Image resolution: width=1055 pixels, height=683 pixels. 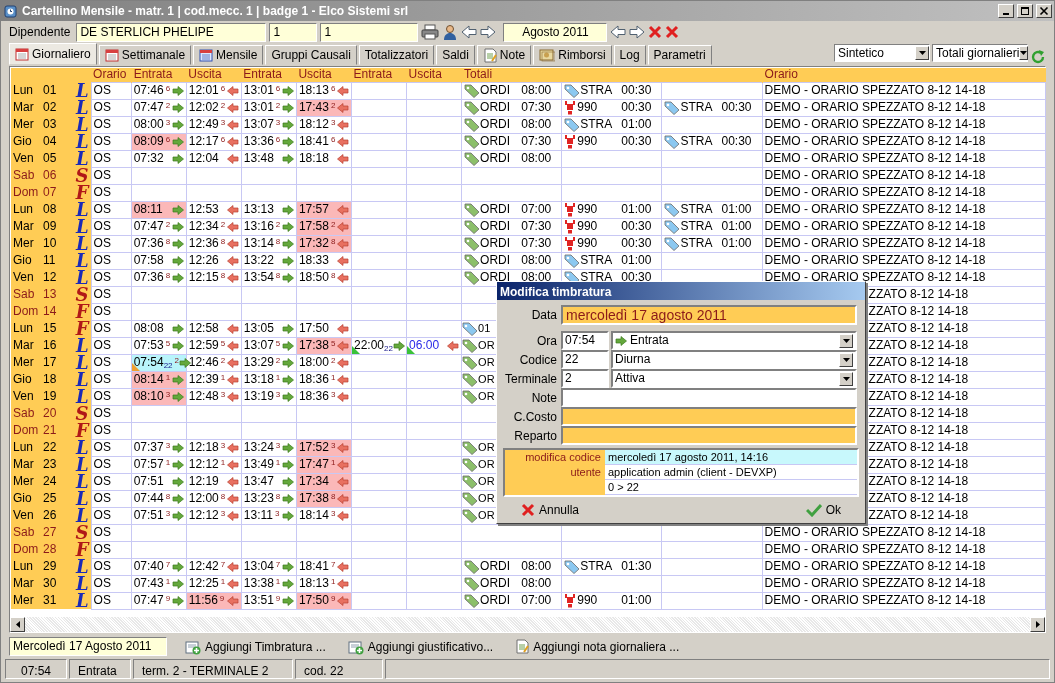 I want to click on punch-cell: 13:24 $^{3}$, so click(x=269, y=447).